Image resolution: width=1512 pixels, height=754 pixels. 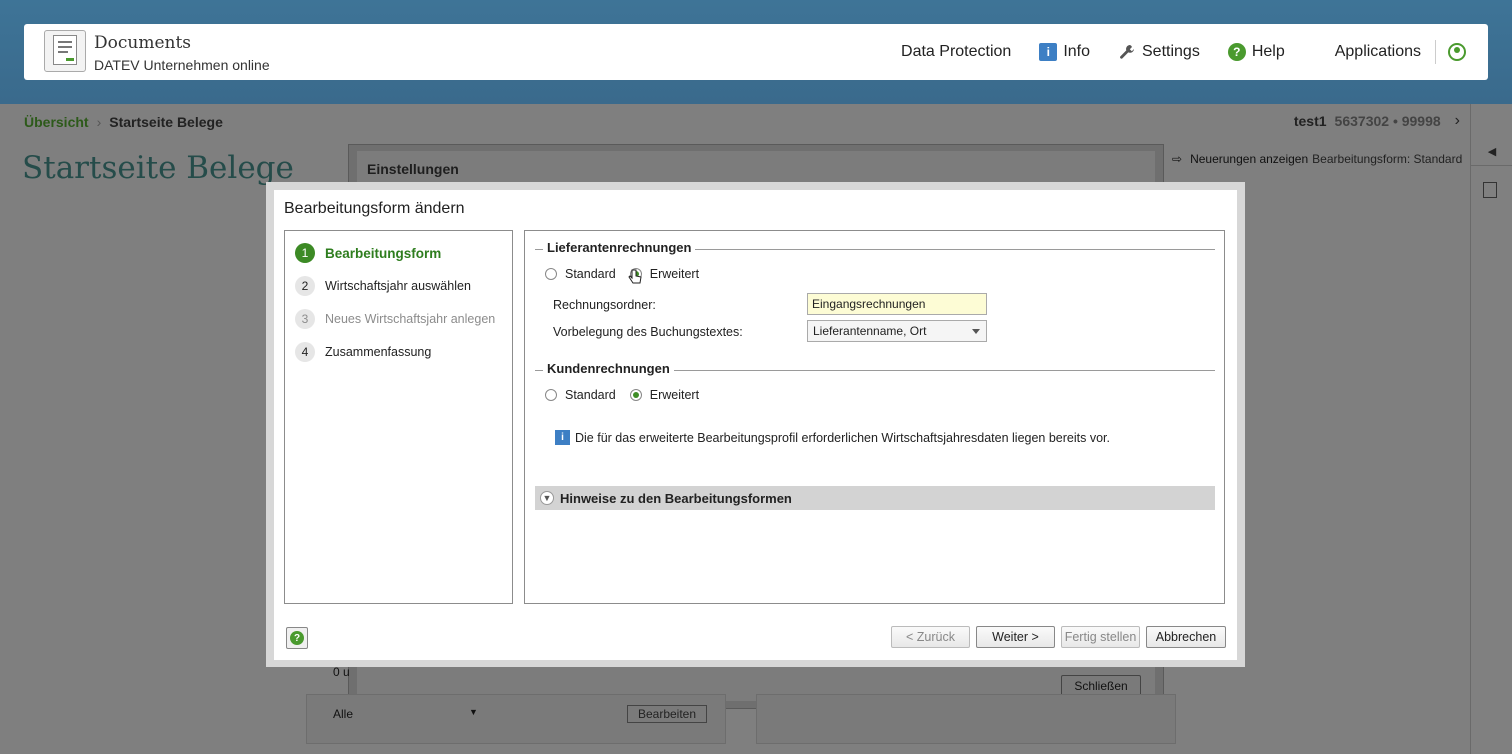 What do you see at coordinates (1268, 51) in the screenshot?
I see `nav-help-label: Help` at bounding box center [1268, 51].